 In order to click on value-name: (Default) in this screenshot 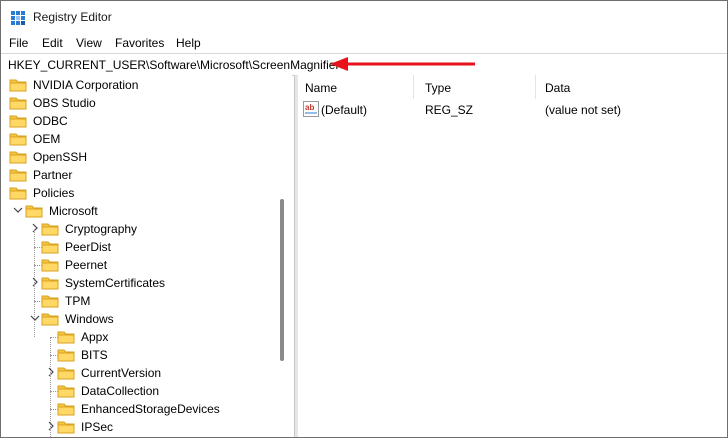, I will do `click(344, 110)`.